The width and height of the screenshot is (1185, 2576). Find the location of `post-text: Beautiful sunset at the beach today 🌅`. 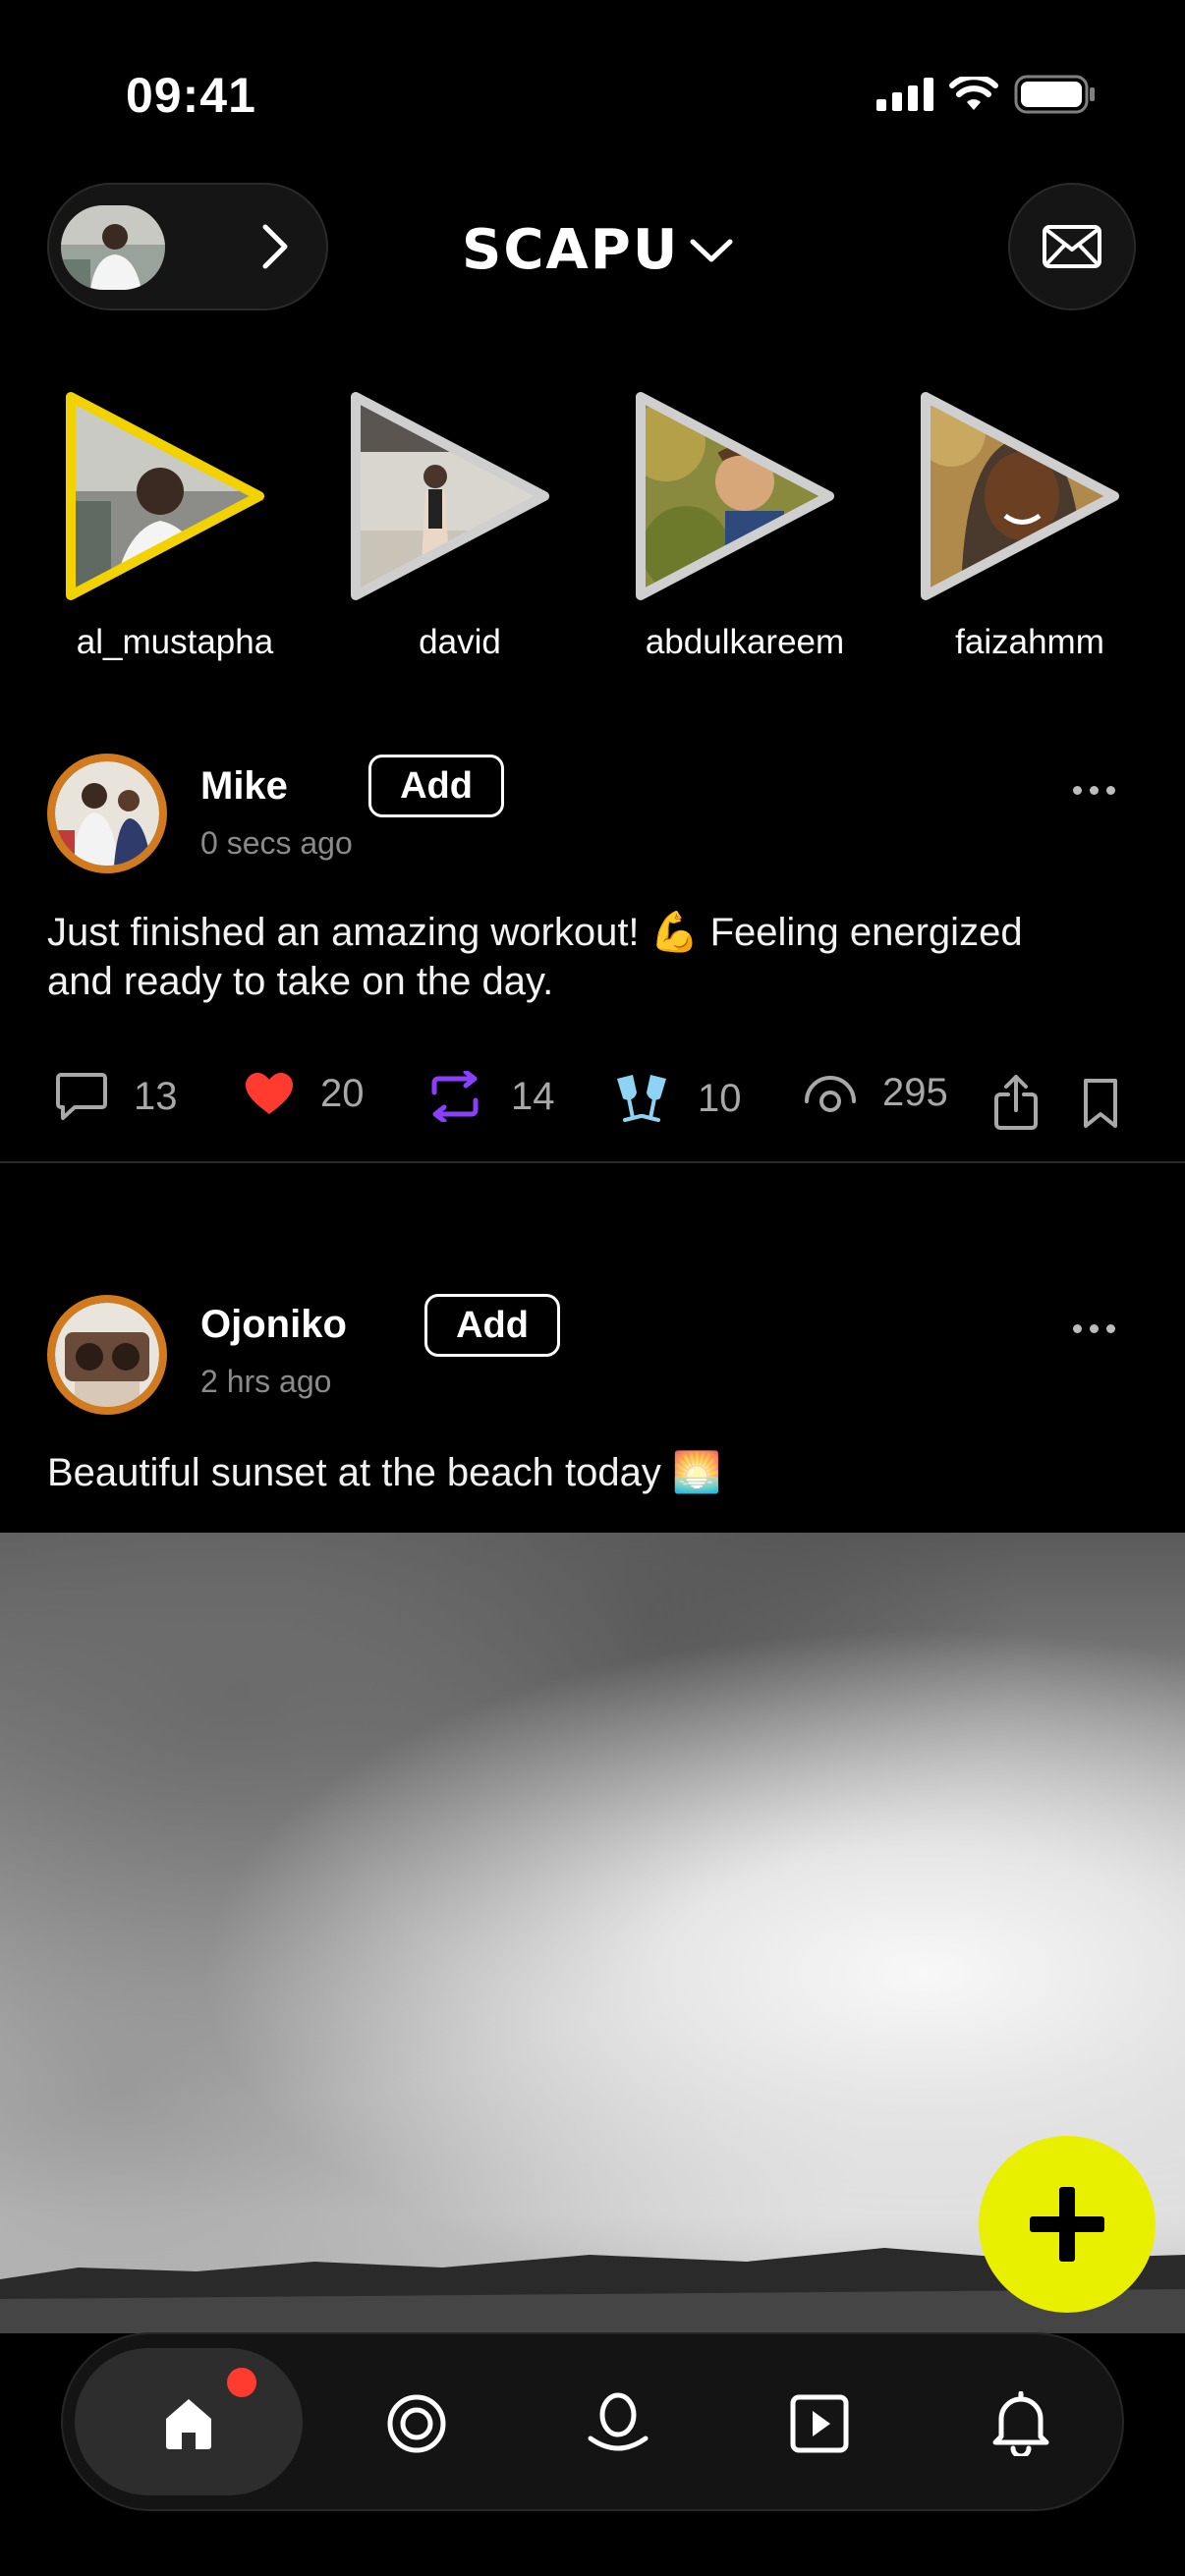

post-text: Beautiful sunset at the beach today 🌅 is located at coordinates (384, 1472).